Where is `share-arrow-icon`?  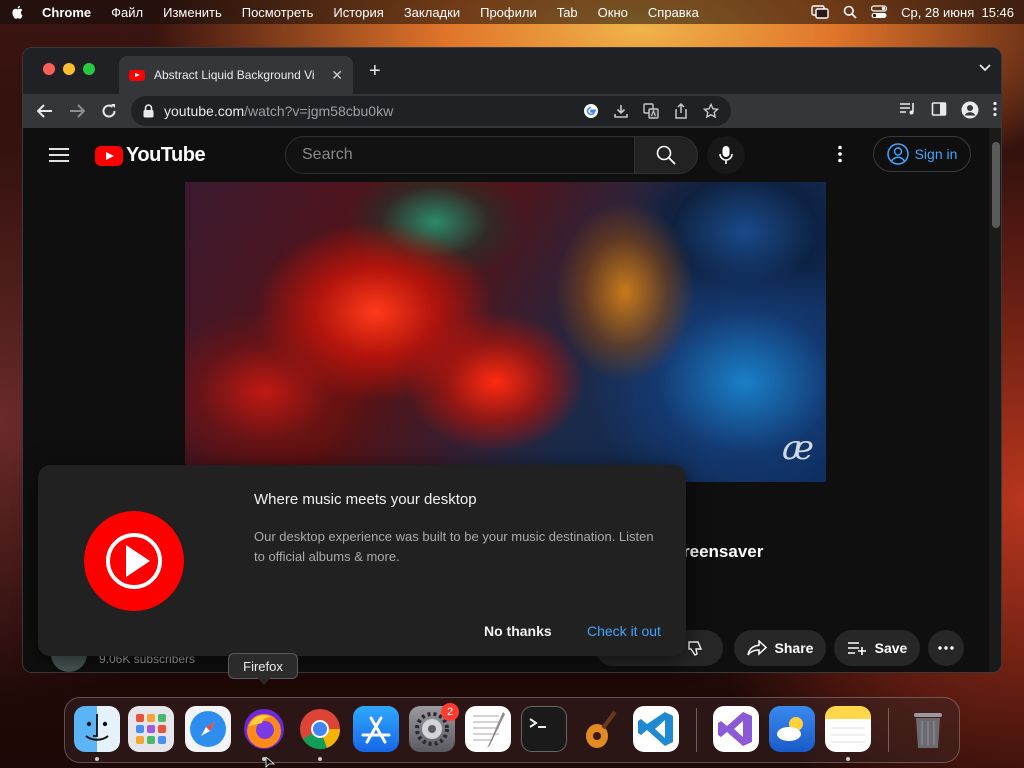 share-arrow-icon is located at coordinates (756, 648).